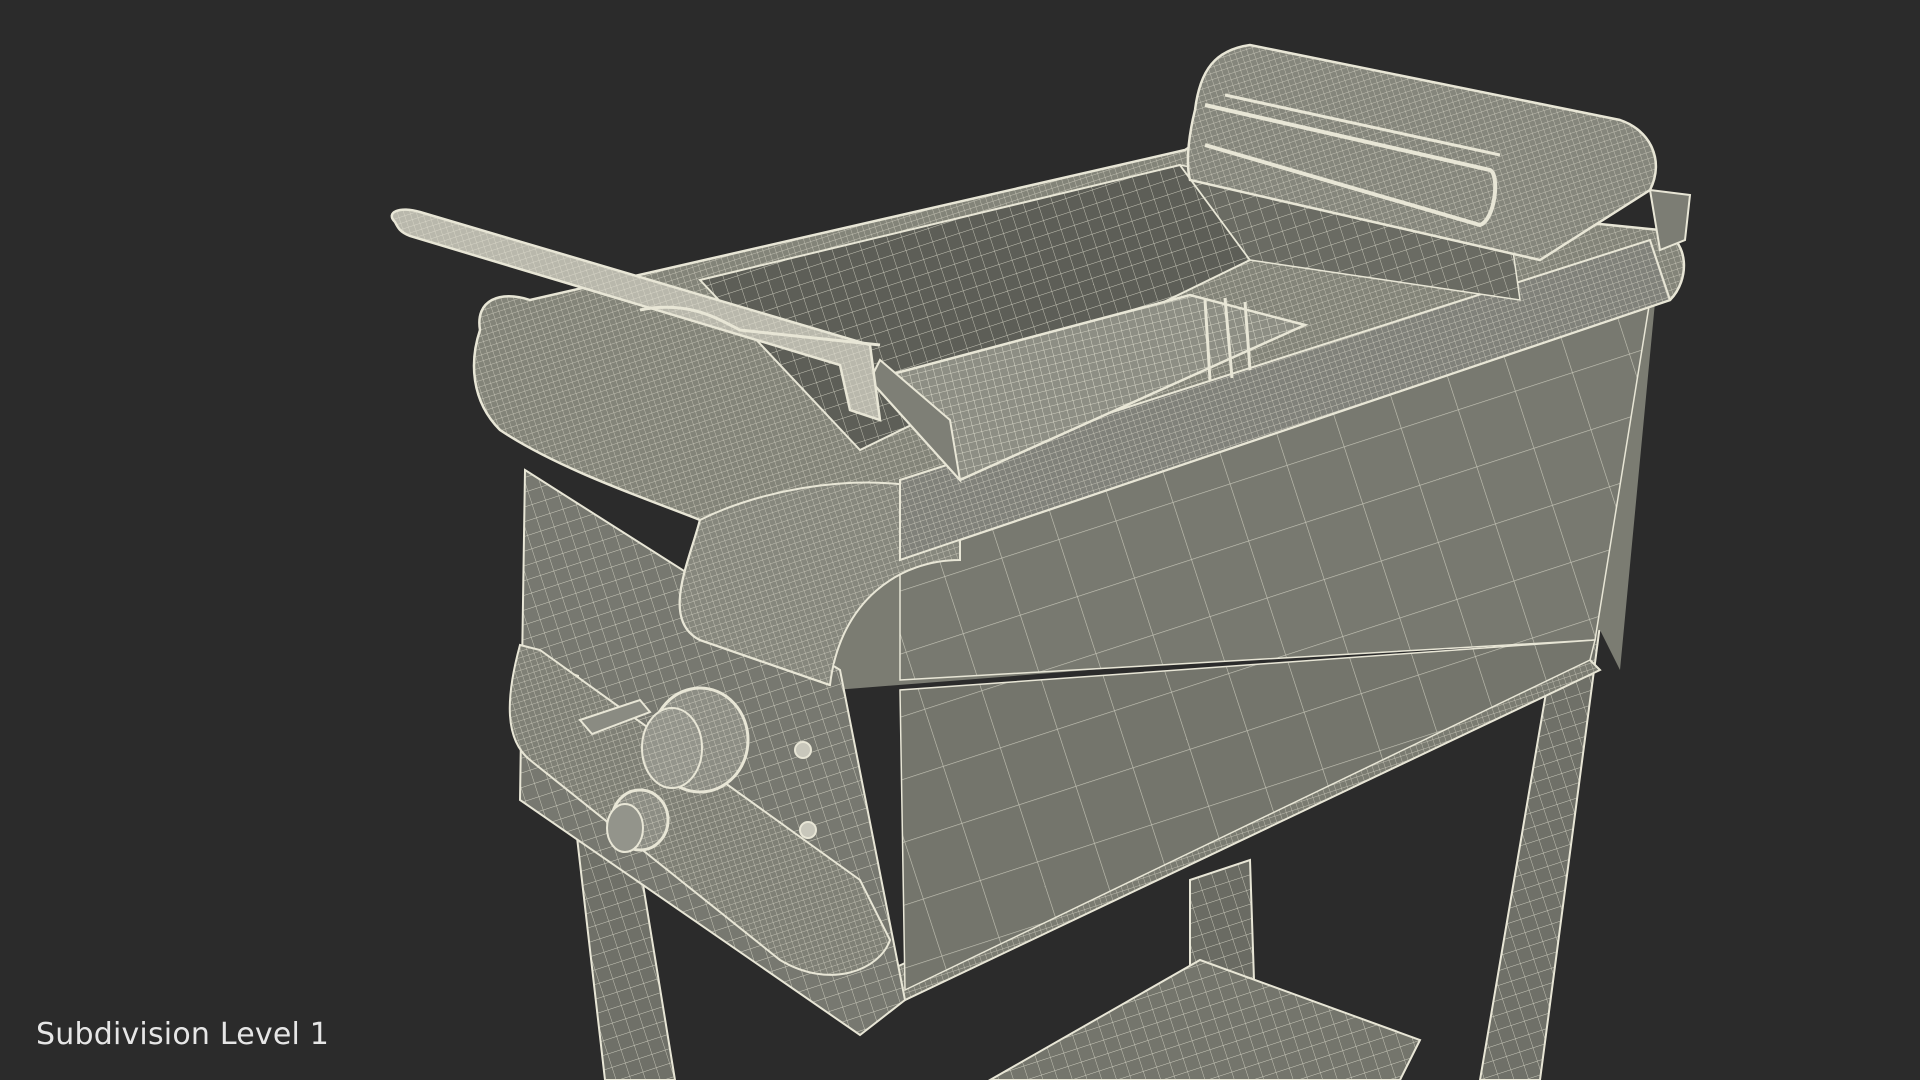  I want to click on subdivision-level-caption: Subdivision Level 1, so click(183, 1034).